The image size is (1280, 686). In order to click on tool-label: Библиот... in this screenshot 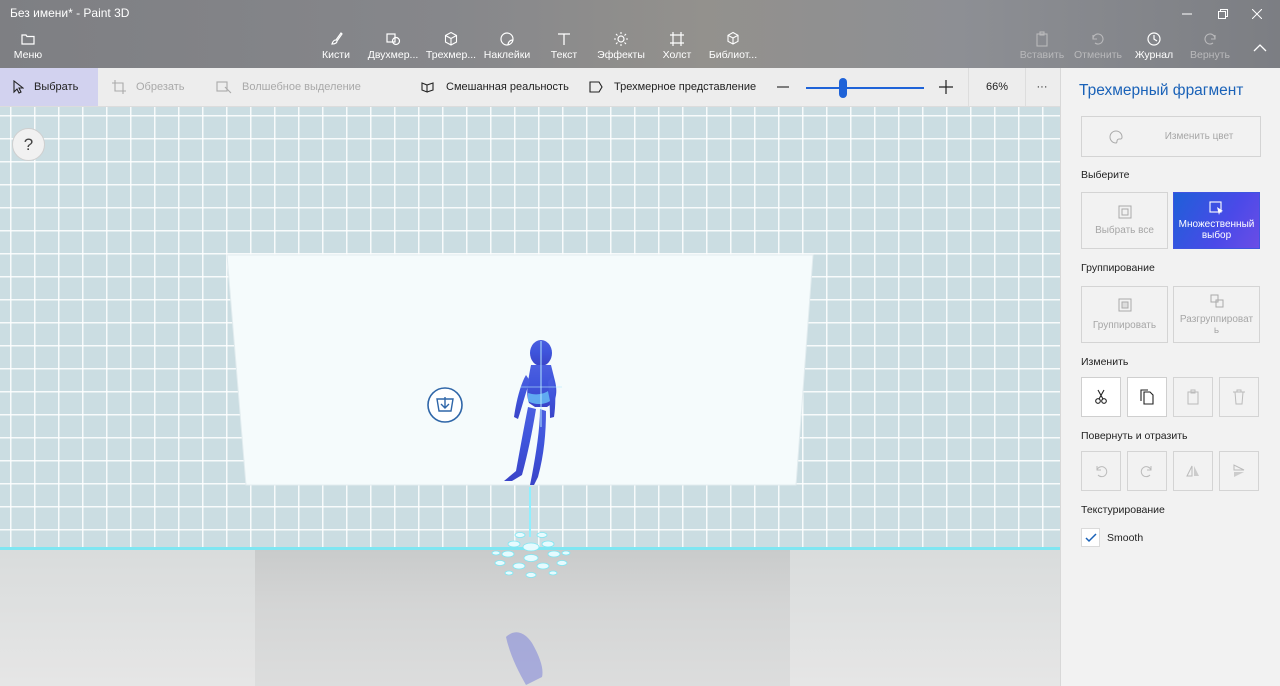, I will do `click(733, 55)`.